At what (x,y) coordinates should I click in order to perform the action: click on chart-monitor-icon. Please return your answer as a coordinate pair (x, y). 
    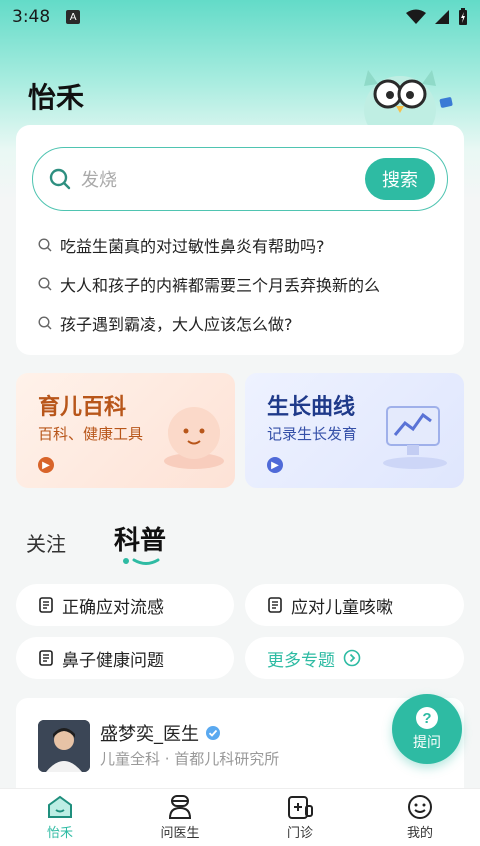
    Looking at the image, I should click on (415, 437).